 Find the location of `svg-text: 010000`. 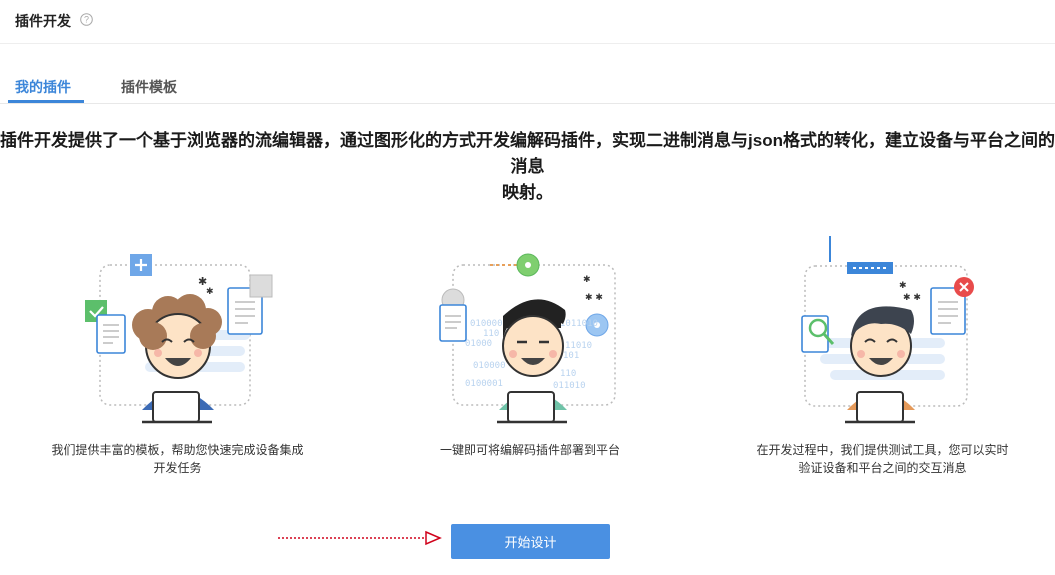

svg-text: 010000 is located at coordinates (489, 366).